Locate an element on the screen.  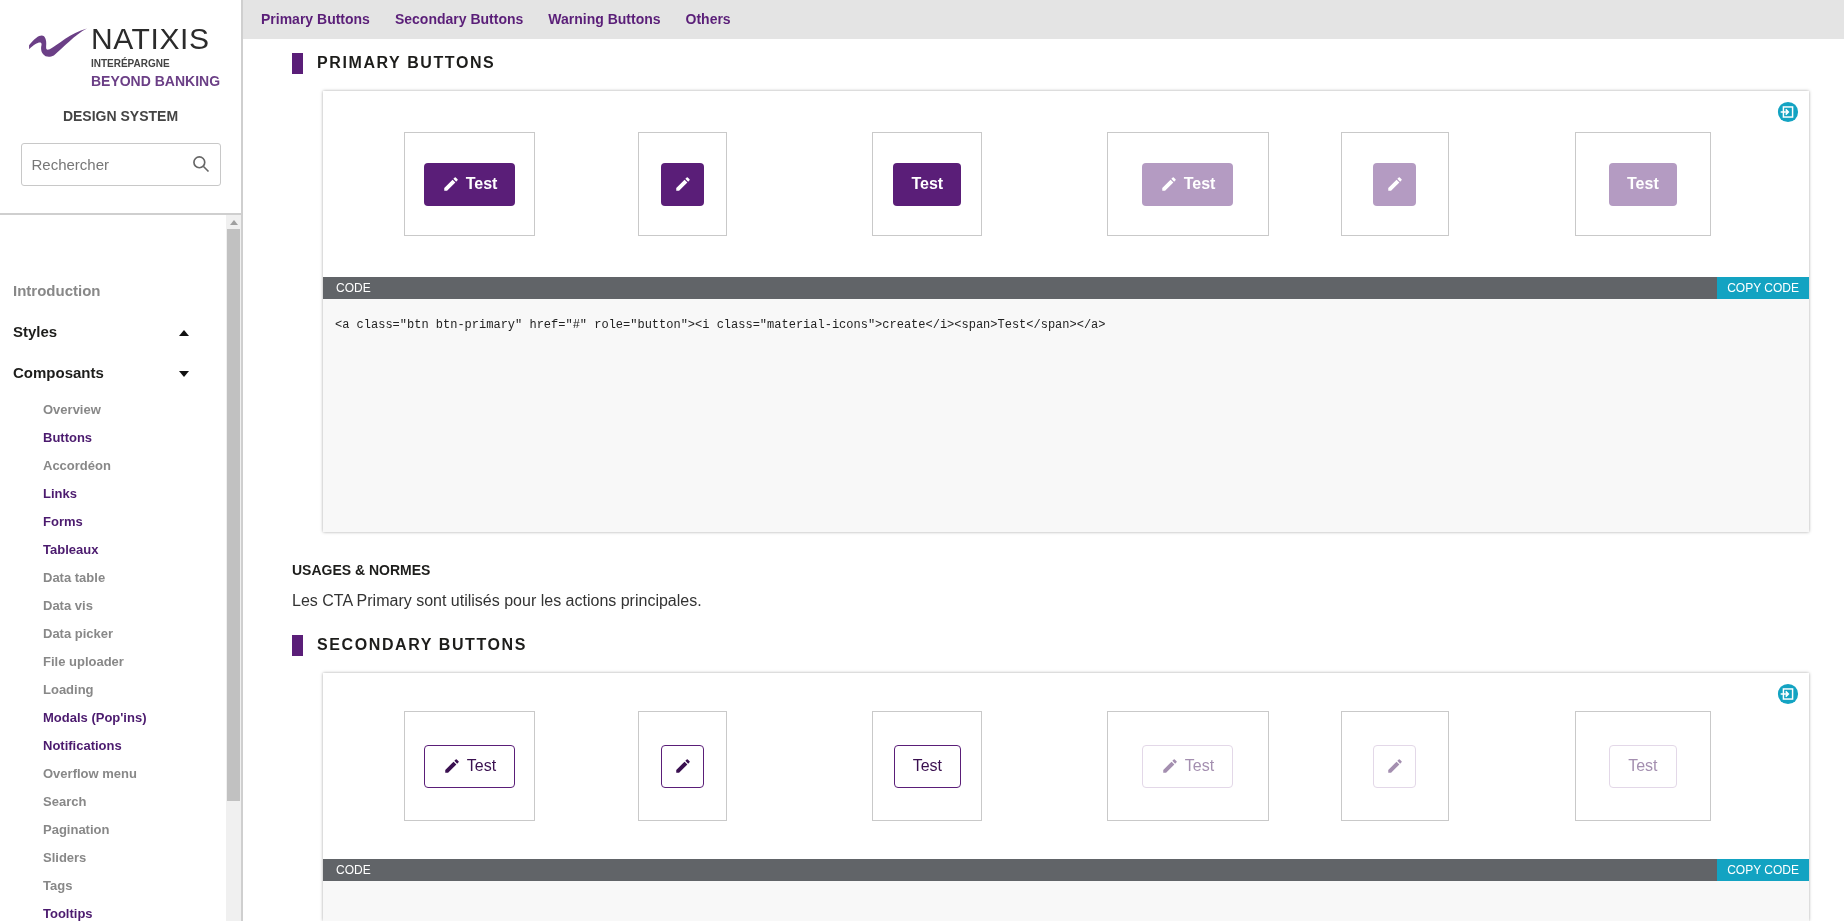
nav-subitem: Accordéon is located at coordinates (113, 466).